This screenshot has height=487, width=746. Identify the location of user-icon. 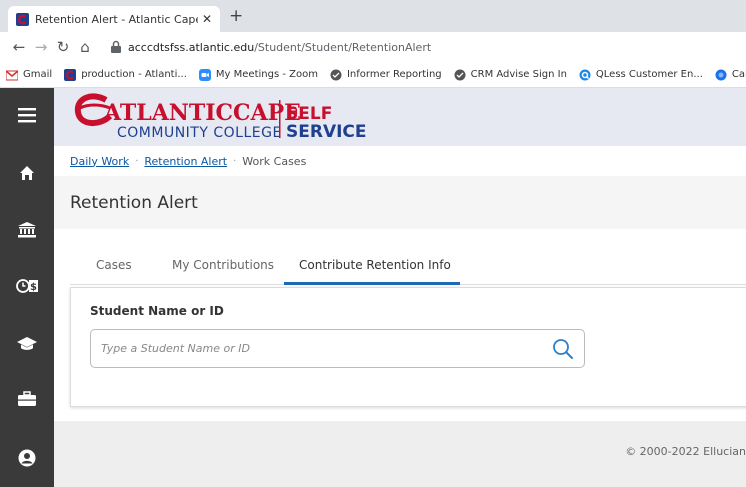
(27, 458).